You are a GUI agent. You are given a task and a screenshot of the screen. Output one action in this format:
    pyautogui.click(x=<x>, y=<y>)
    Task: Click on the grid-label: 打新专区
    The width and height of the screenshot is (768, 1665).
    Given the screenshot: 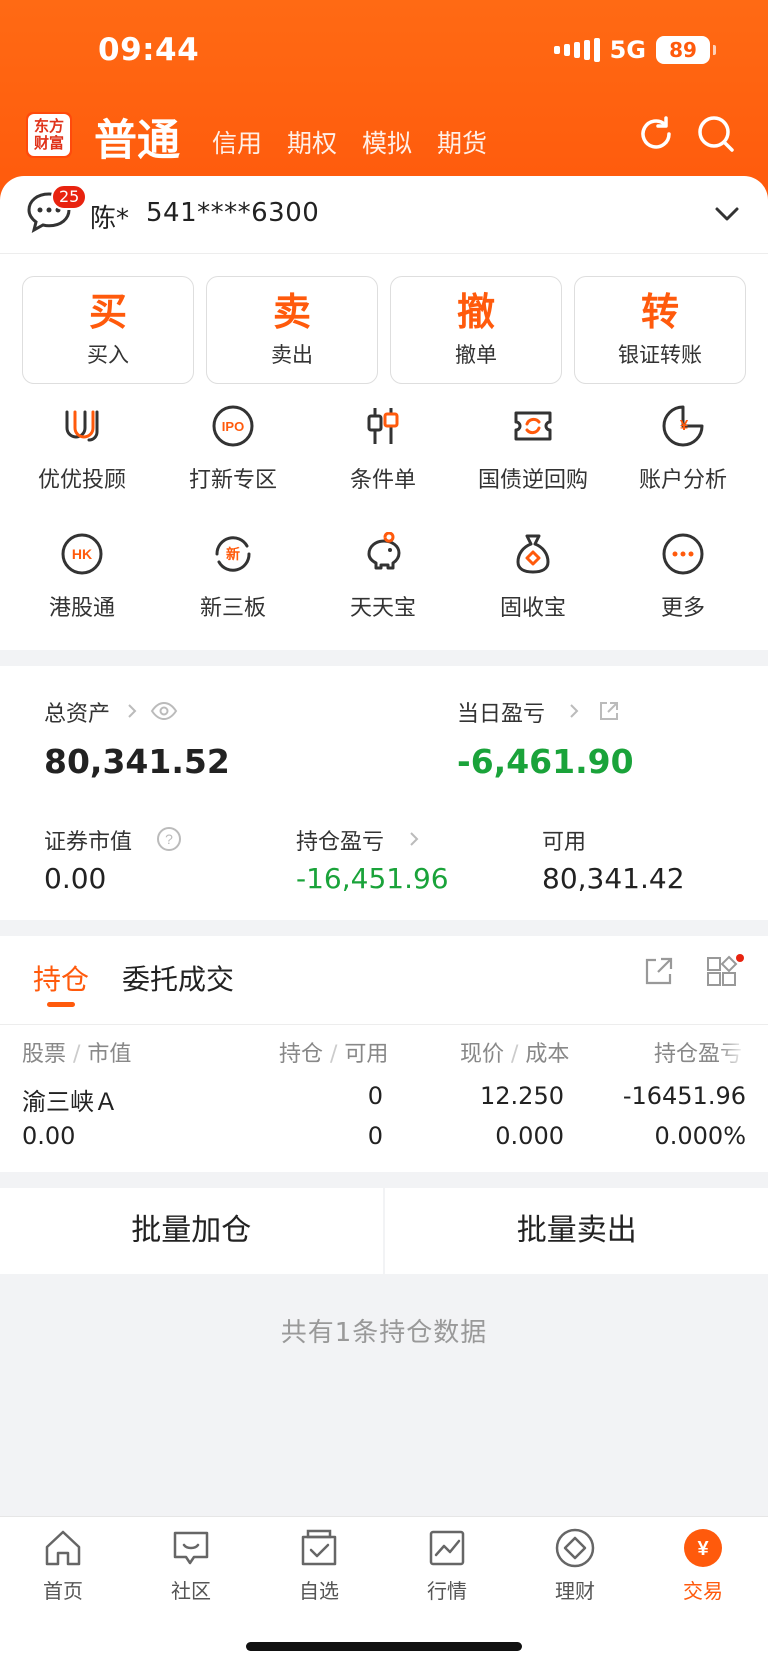 What is the action you would take?
    pyautogui.click(x=232, y=480)
    